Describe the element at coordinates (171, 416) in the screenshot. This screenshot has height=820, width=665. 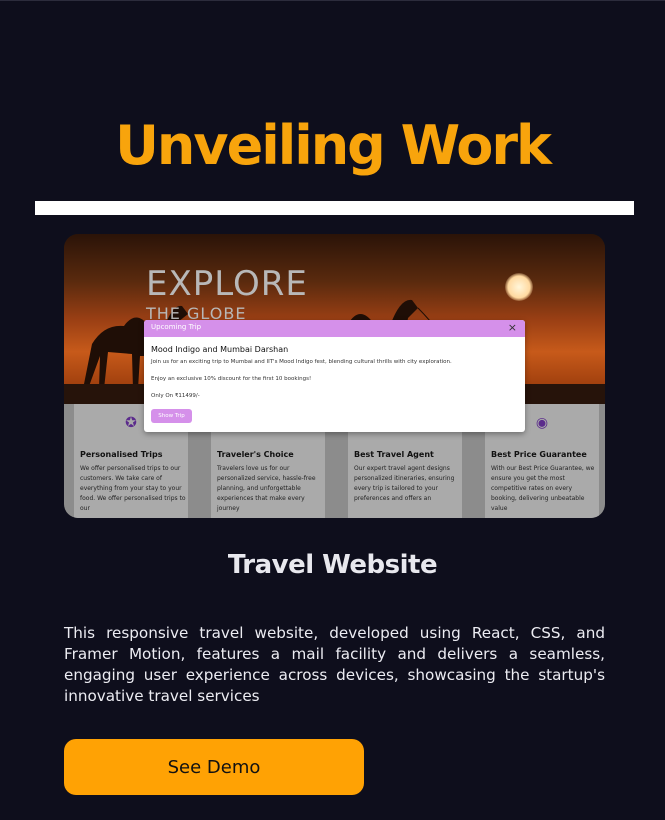
I see `show-trip-button: Show Trip` at that location.